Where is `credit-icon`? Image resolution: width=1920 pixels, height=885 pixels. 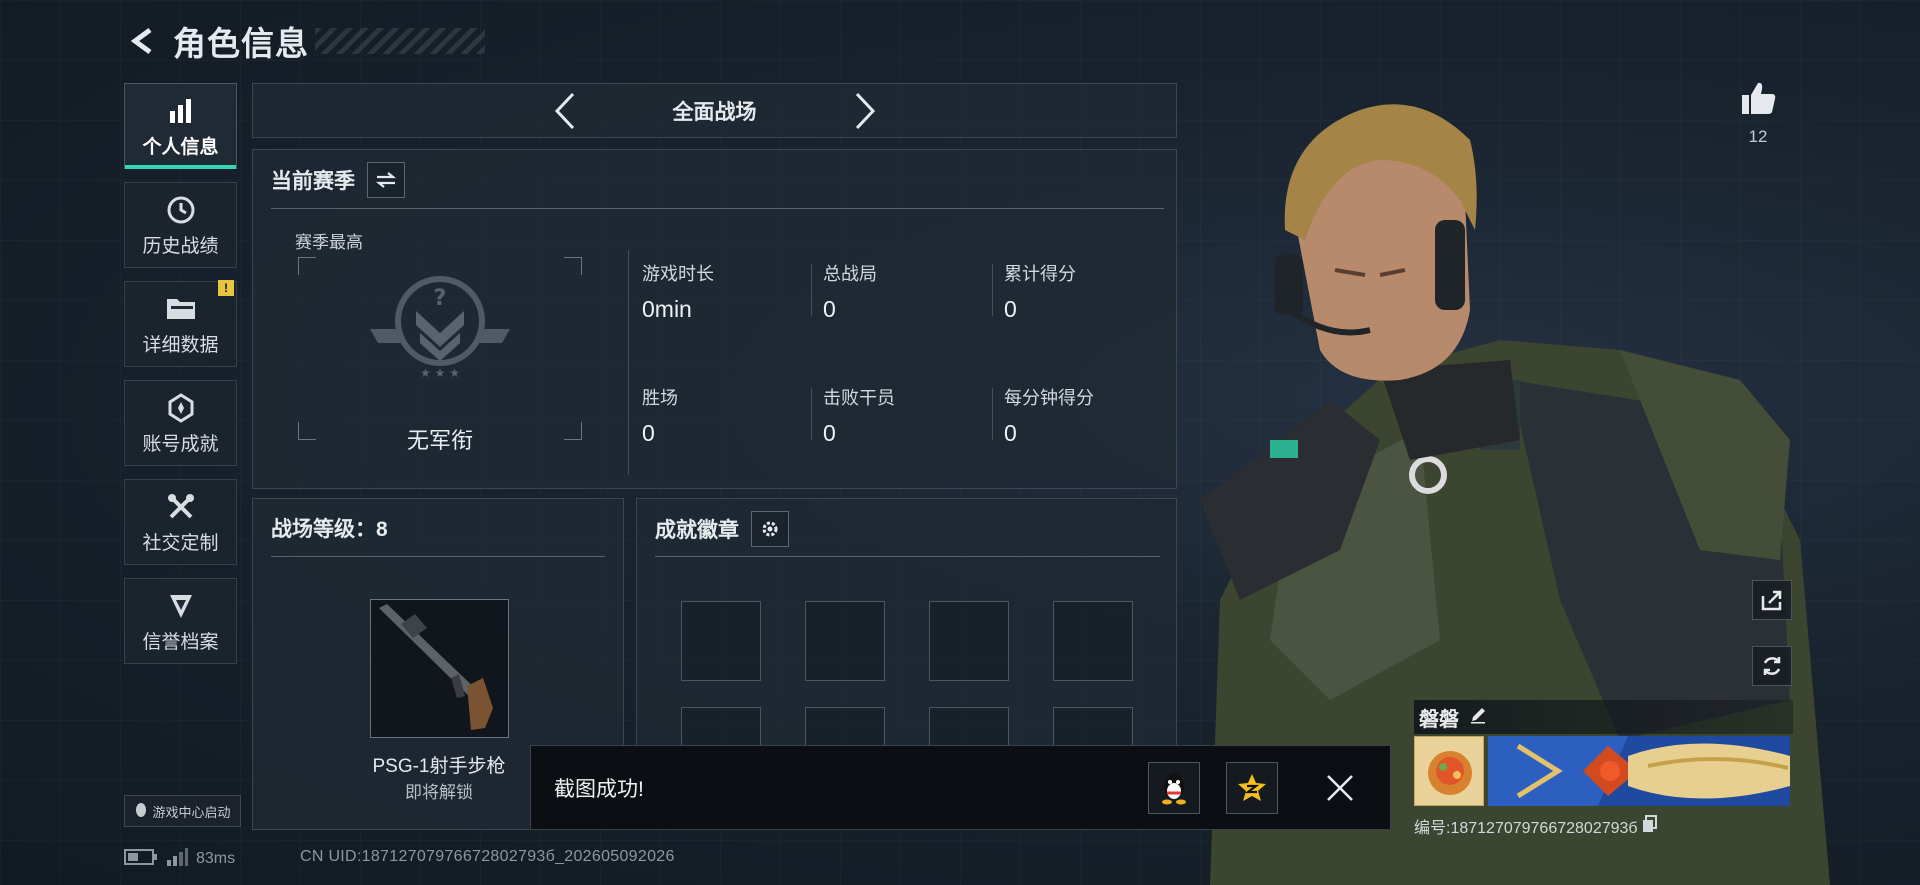
credit-icon is located at coordinates (181, 606).